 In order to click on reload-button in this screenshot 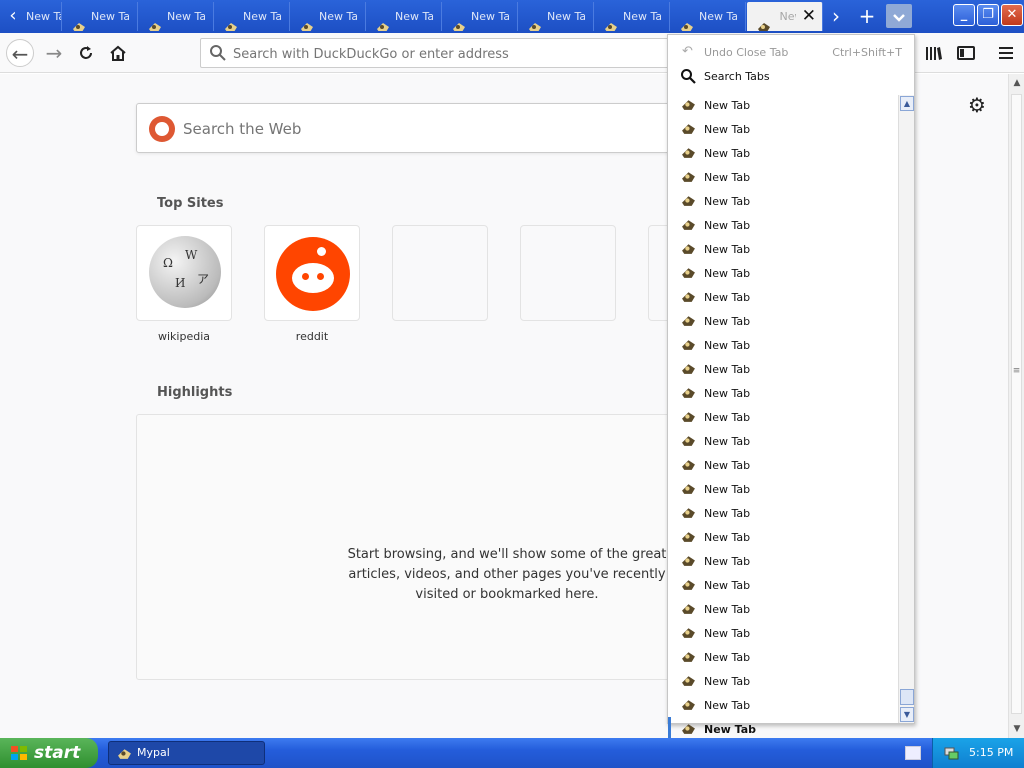, I will do `click(86, 53)`.